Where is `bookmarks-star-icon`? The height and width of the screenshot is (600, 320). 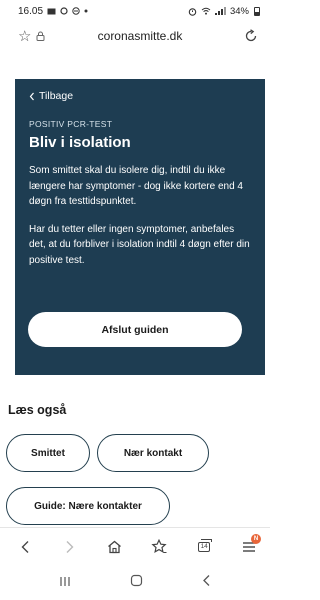
bookmarks-star-icon is located at coordinates (159, 547).